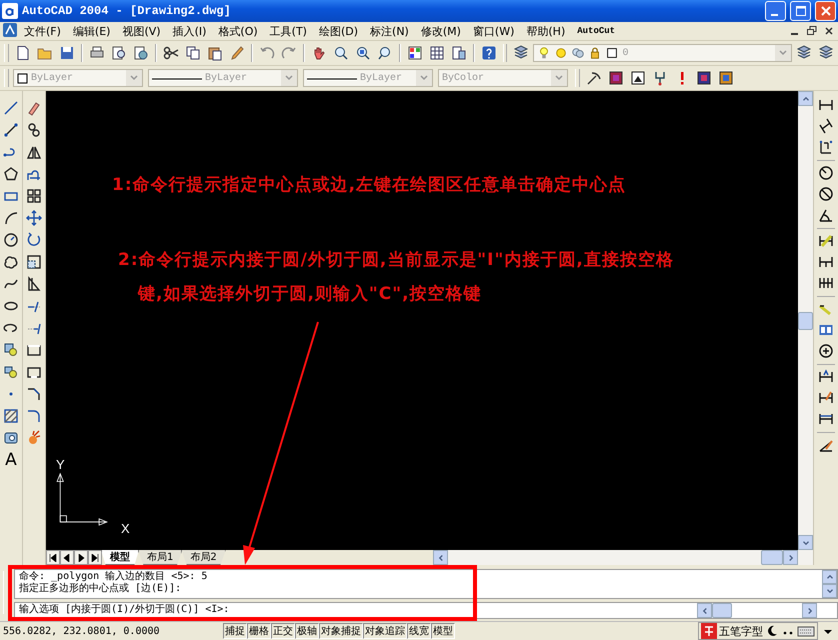  Describe the element at coordinates (53, 557) in the screenshot. I see `tab-first-icon` at that location.